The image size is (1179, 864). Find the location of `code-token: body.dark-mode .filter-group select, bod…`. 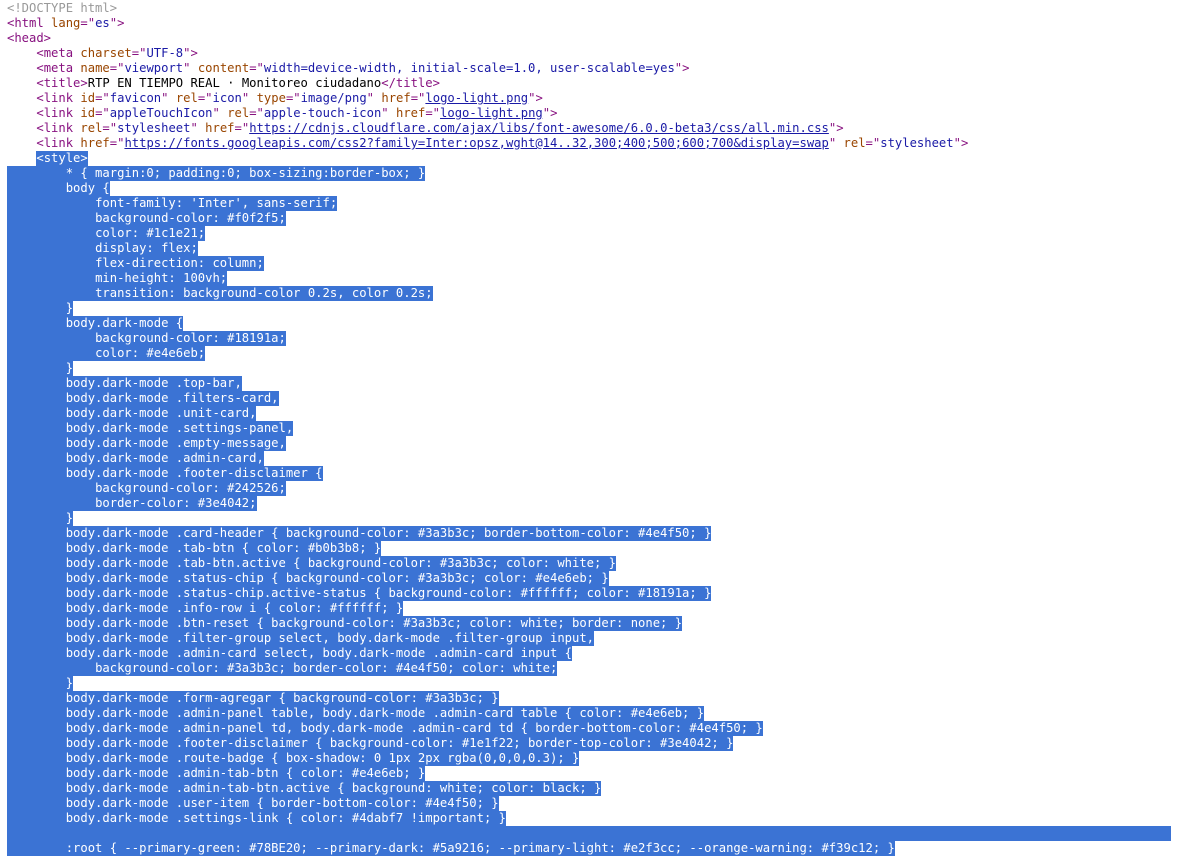

code-token: body.dark-mode .filter-group select, bod… is located at coordinates (330, 638).